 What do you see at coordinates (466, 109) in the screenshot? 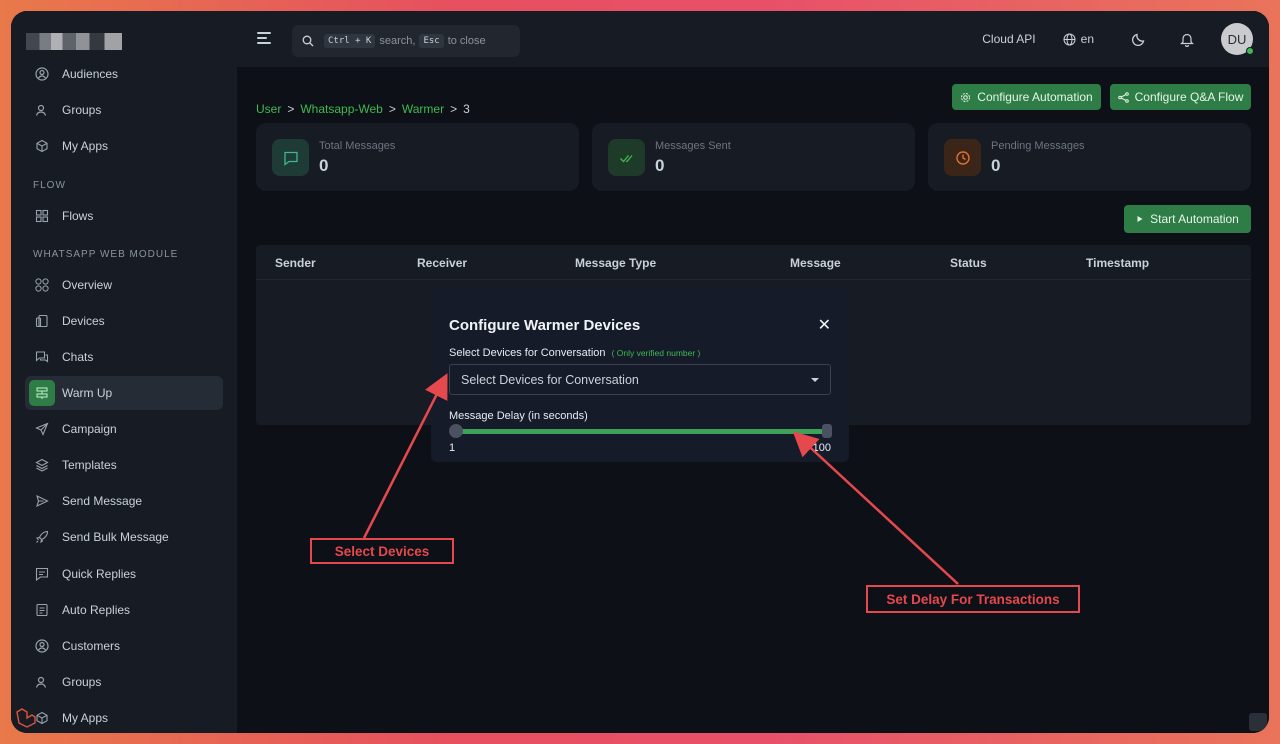
I see `breadcrumb-current: 3` at bounding box center [466, 109].